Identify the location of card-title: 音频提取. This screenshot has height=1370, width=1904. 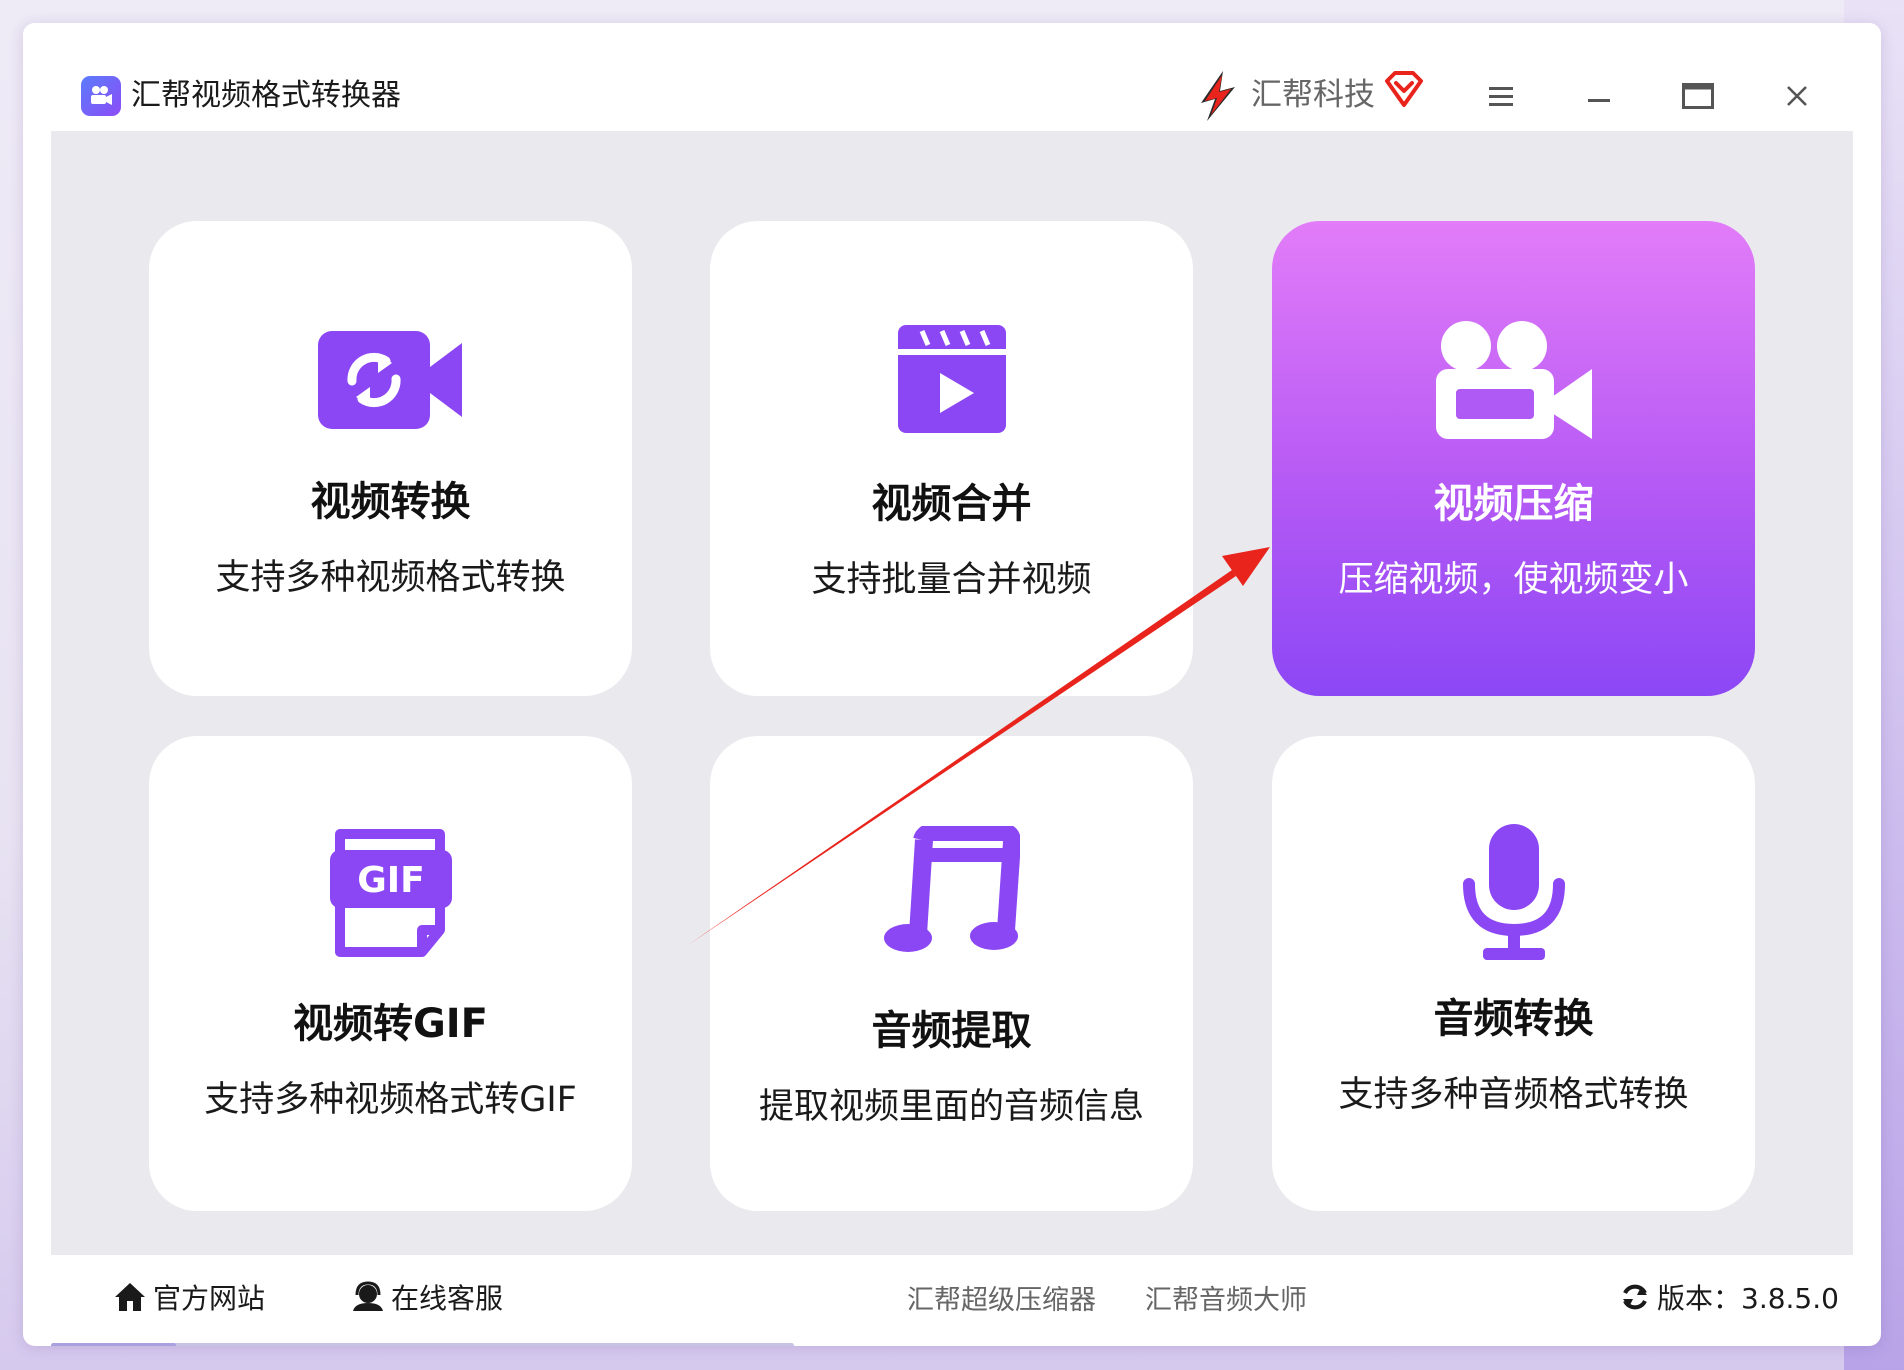
(951, 1031).